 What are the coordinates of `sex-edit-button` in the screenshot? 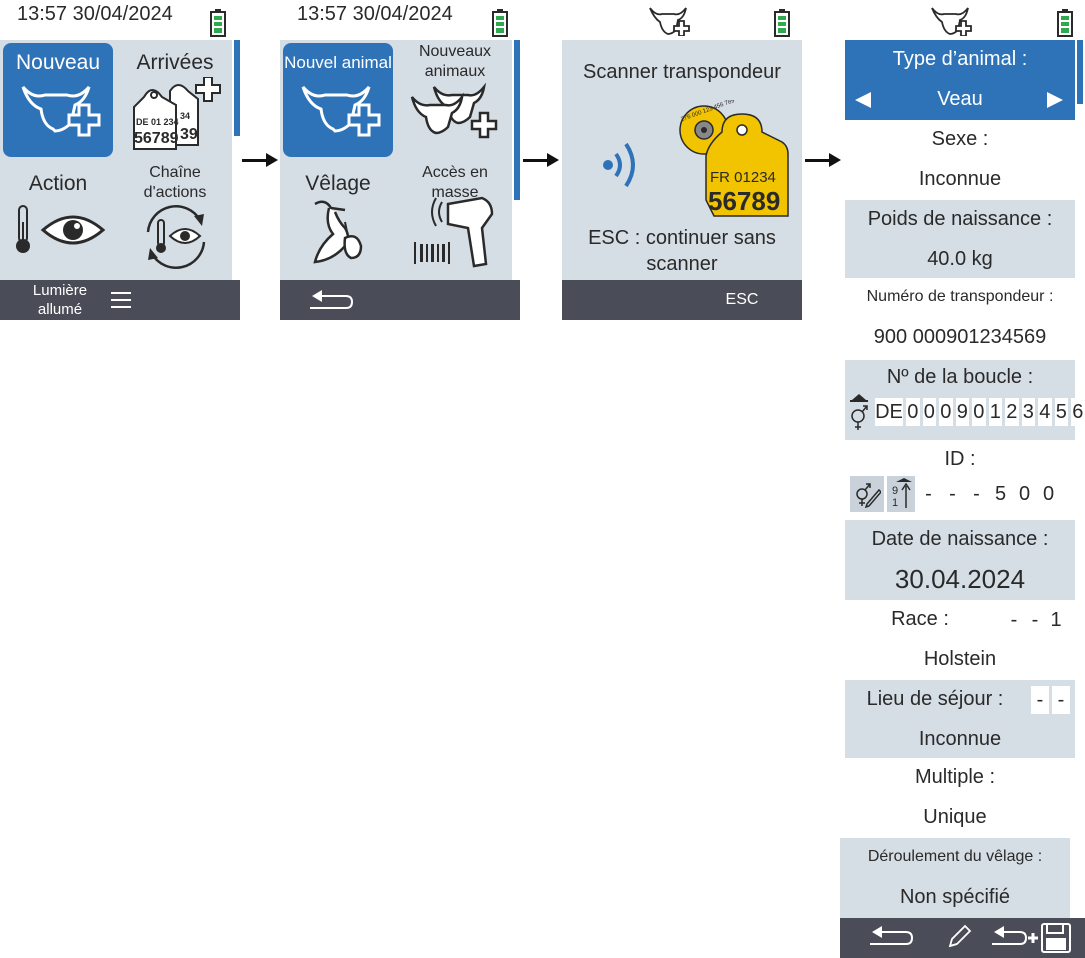 It's located at (867, 494).